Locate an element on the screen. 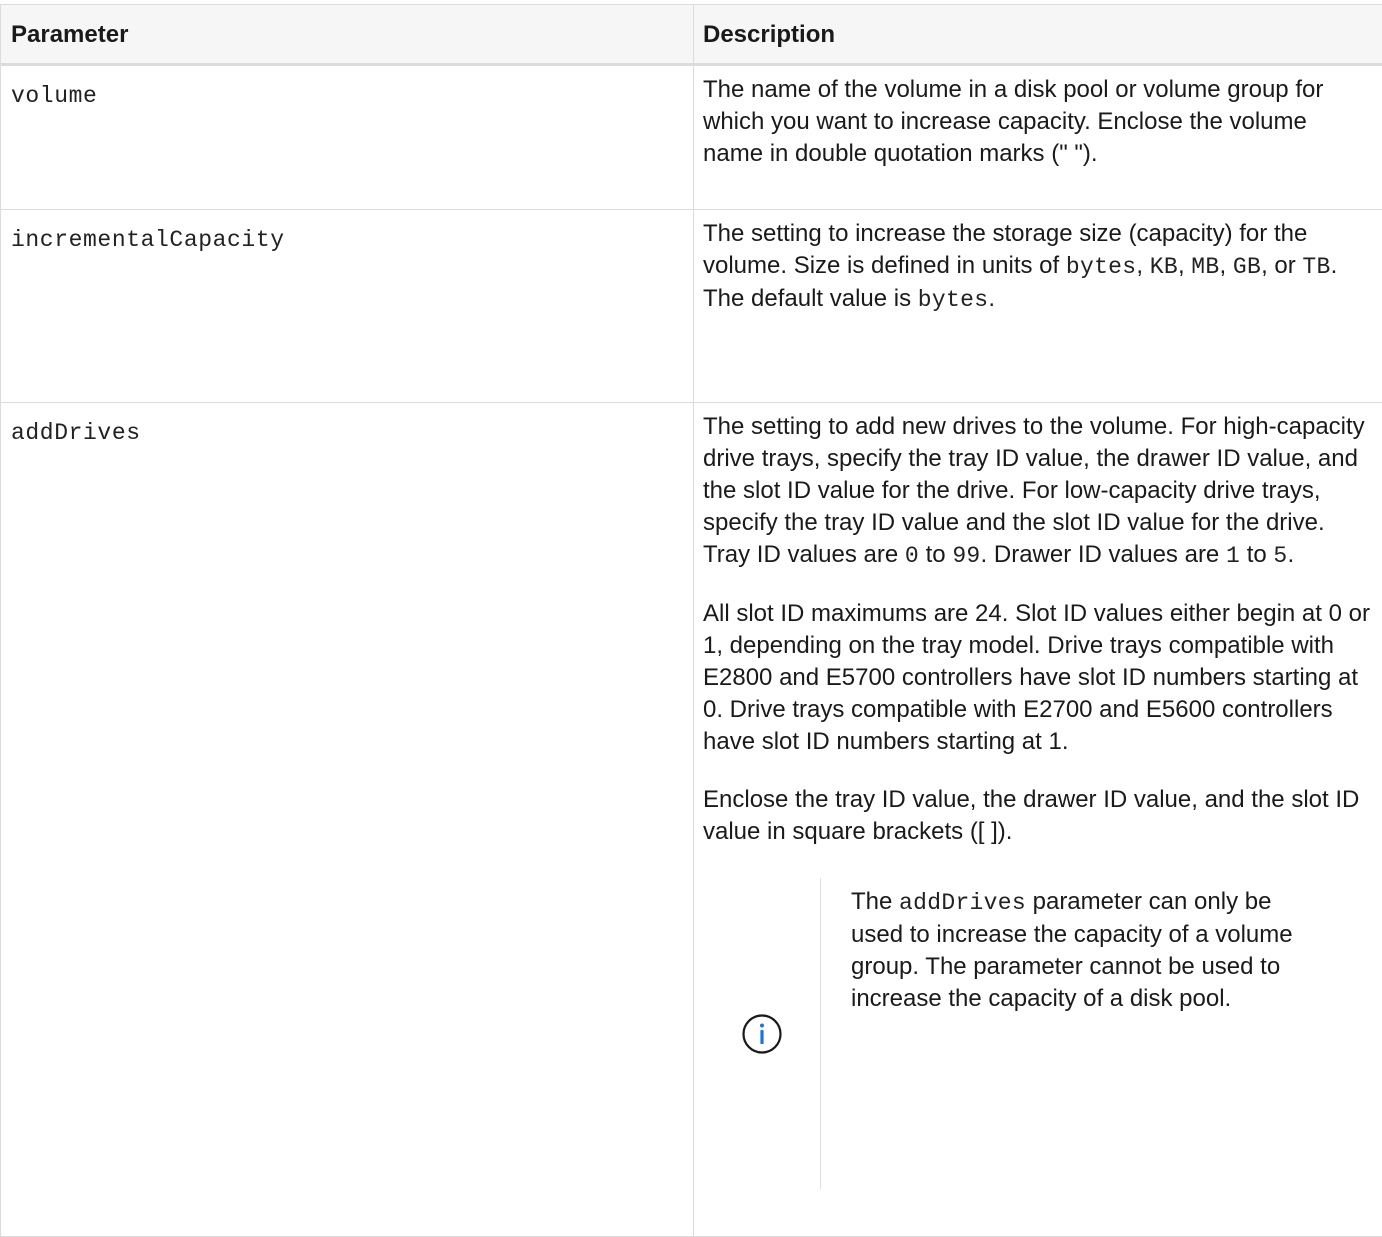  info-icon is located at coordinates (762, 1034).